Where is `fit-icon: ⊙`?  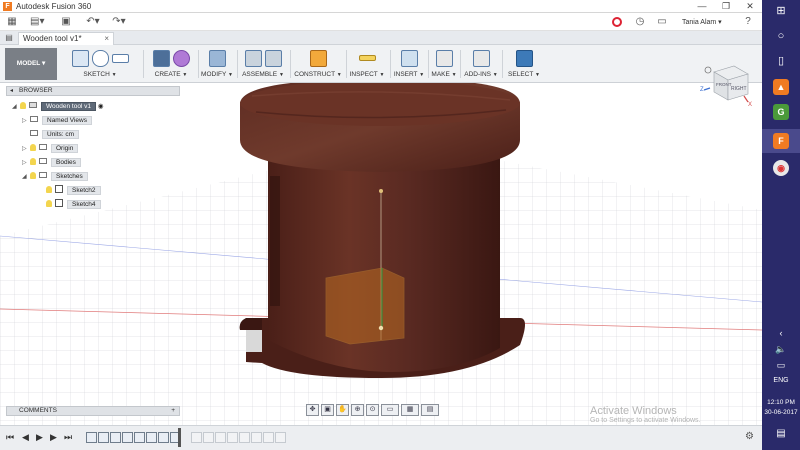 fit-icon: ⊙ is located at coordinates (372, 410).